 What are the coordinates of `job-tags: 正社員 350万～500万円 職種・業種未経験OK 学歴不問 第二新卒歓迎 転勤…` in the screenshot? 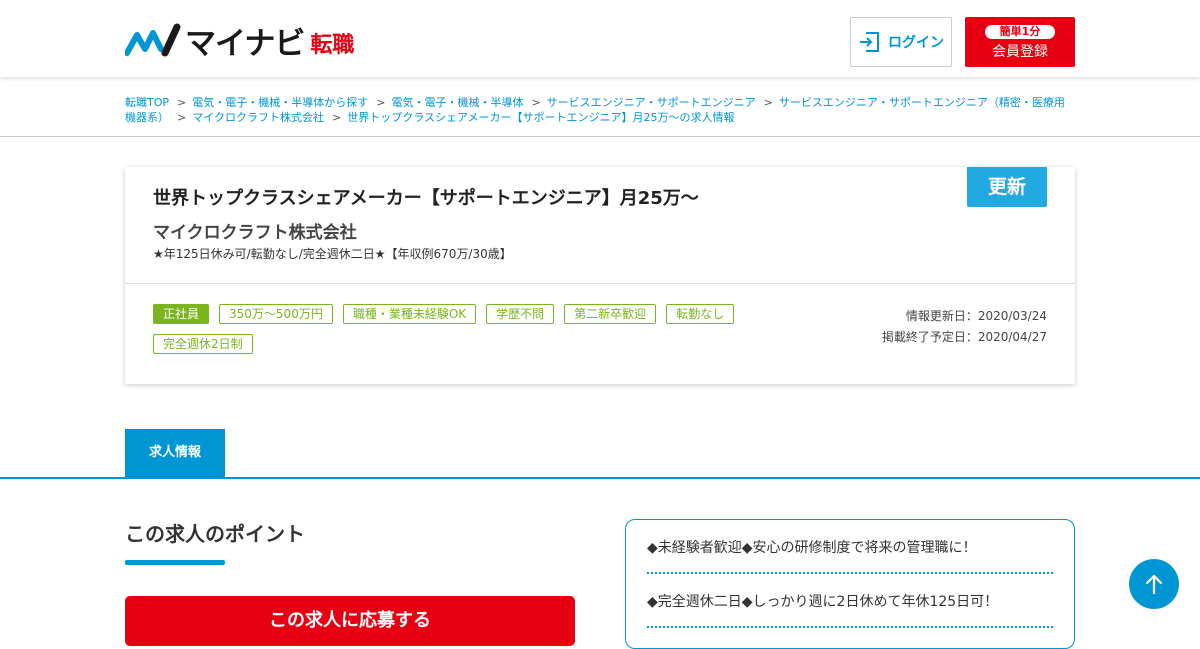 It's located at (453, 329).